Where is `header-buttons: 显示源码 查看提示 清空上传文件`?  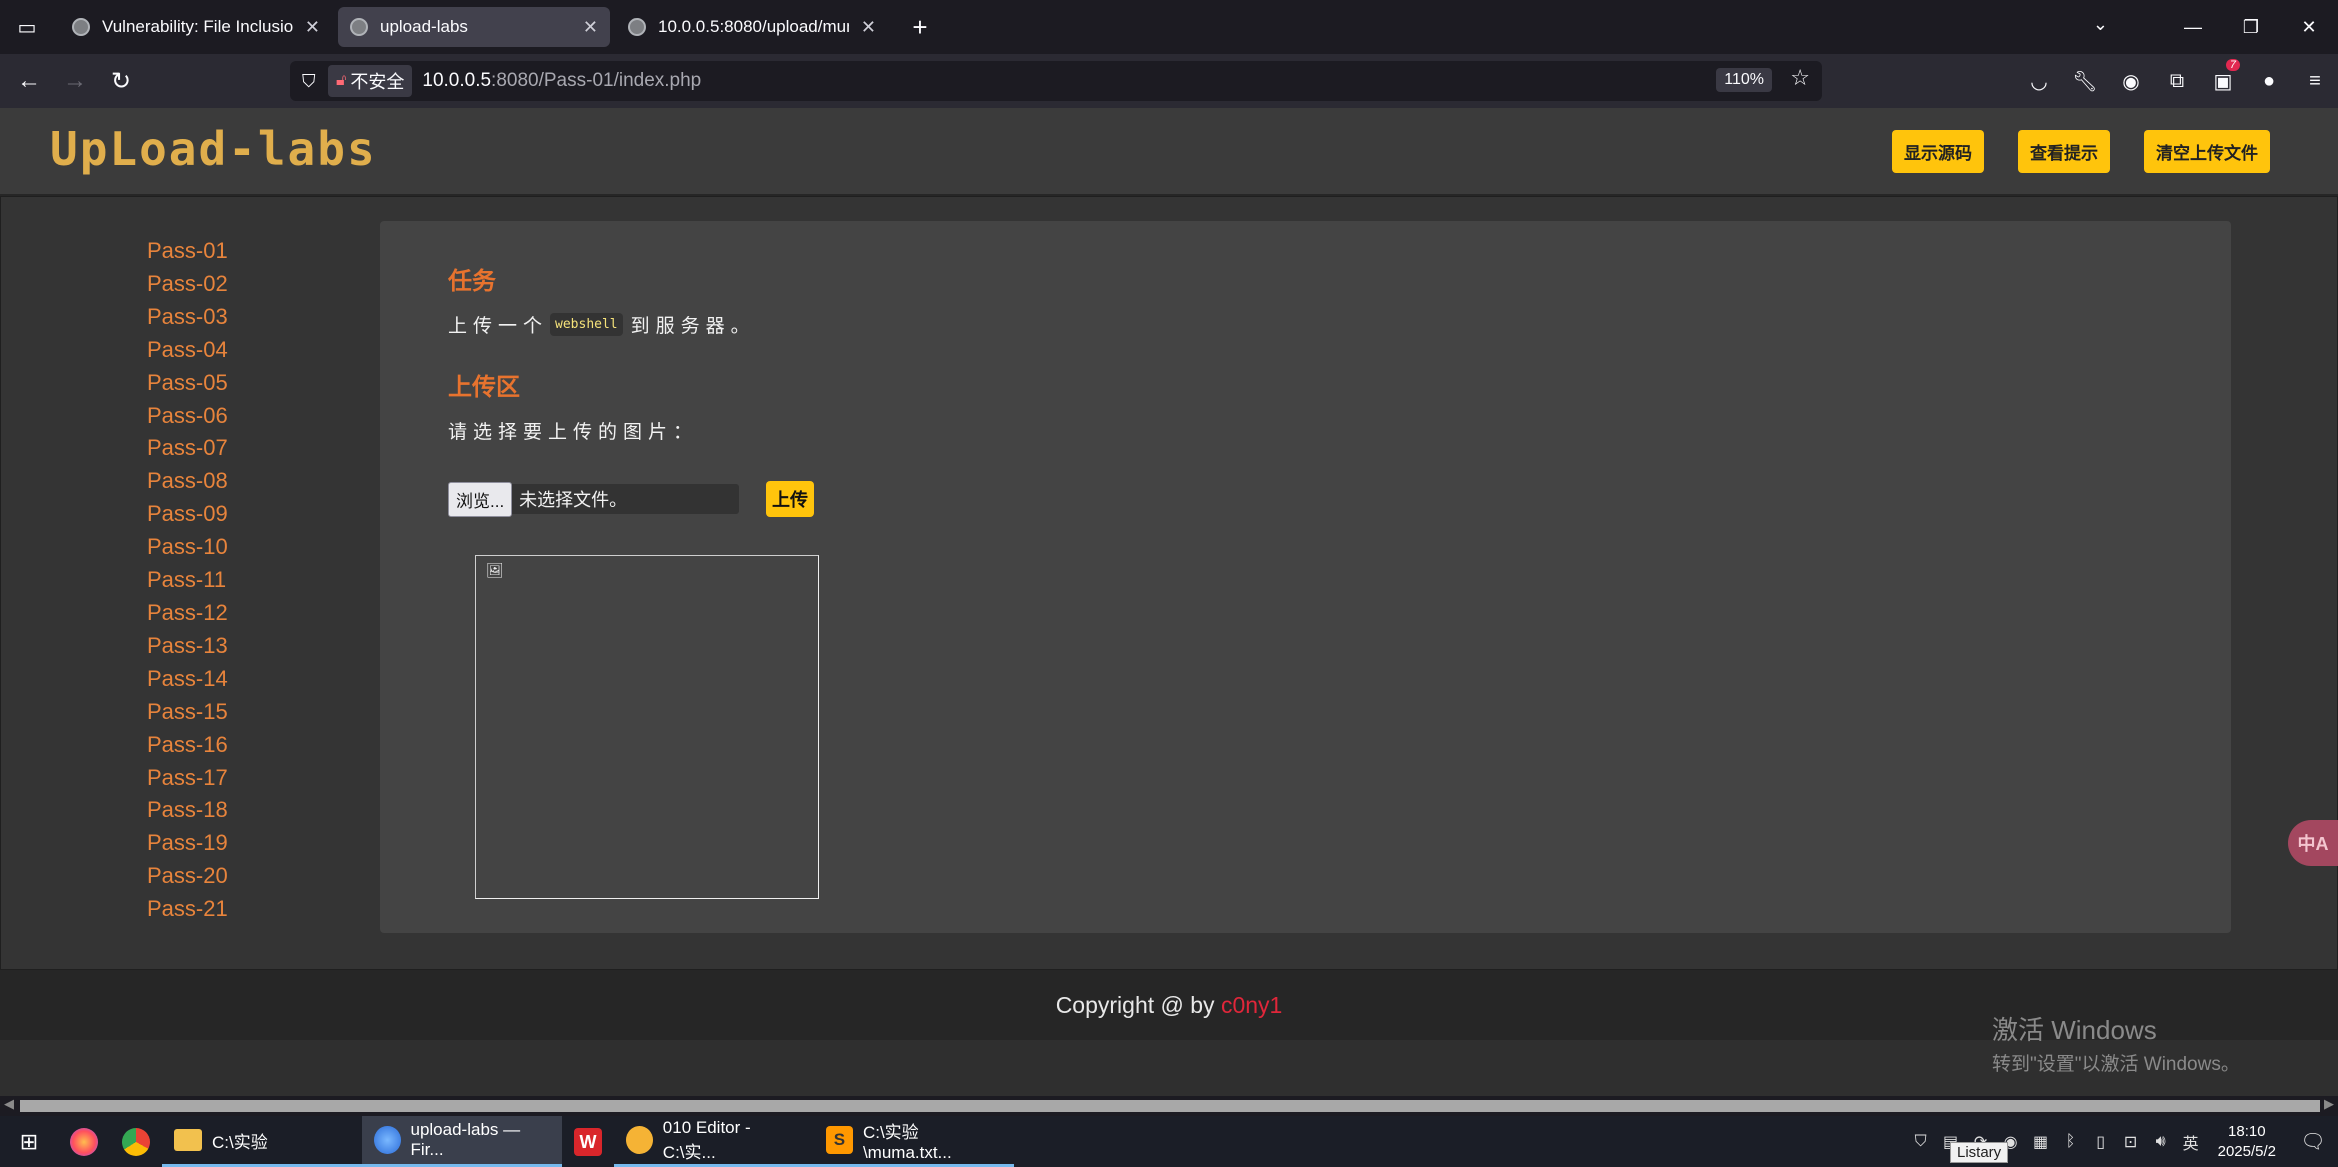
header-buttons: 显示源码 查看提示 清空上传文件 is located at coordinates (2081, 151).